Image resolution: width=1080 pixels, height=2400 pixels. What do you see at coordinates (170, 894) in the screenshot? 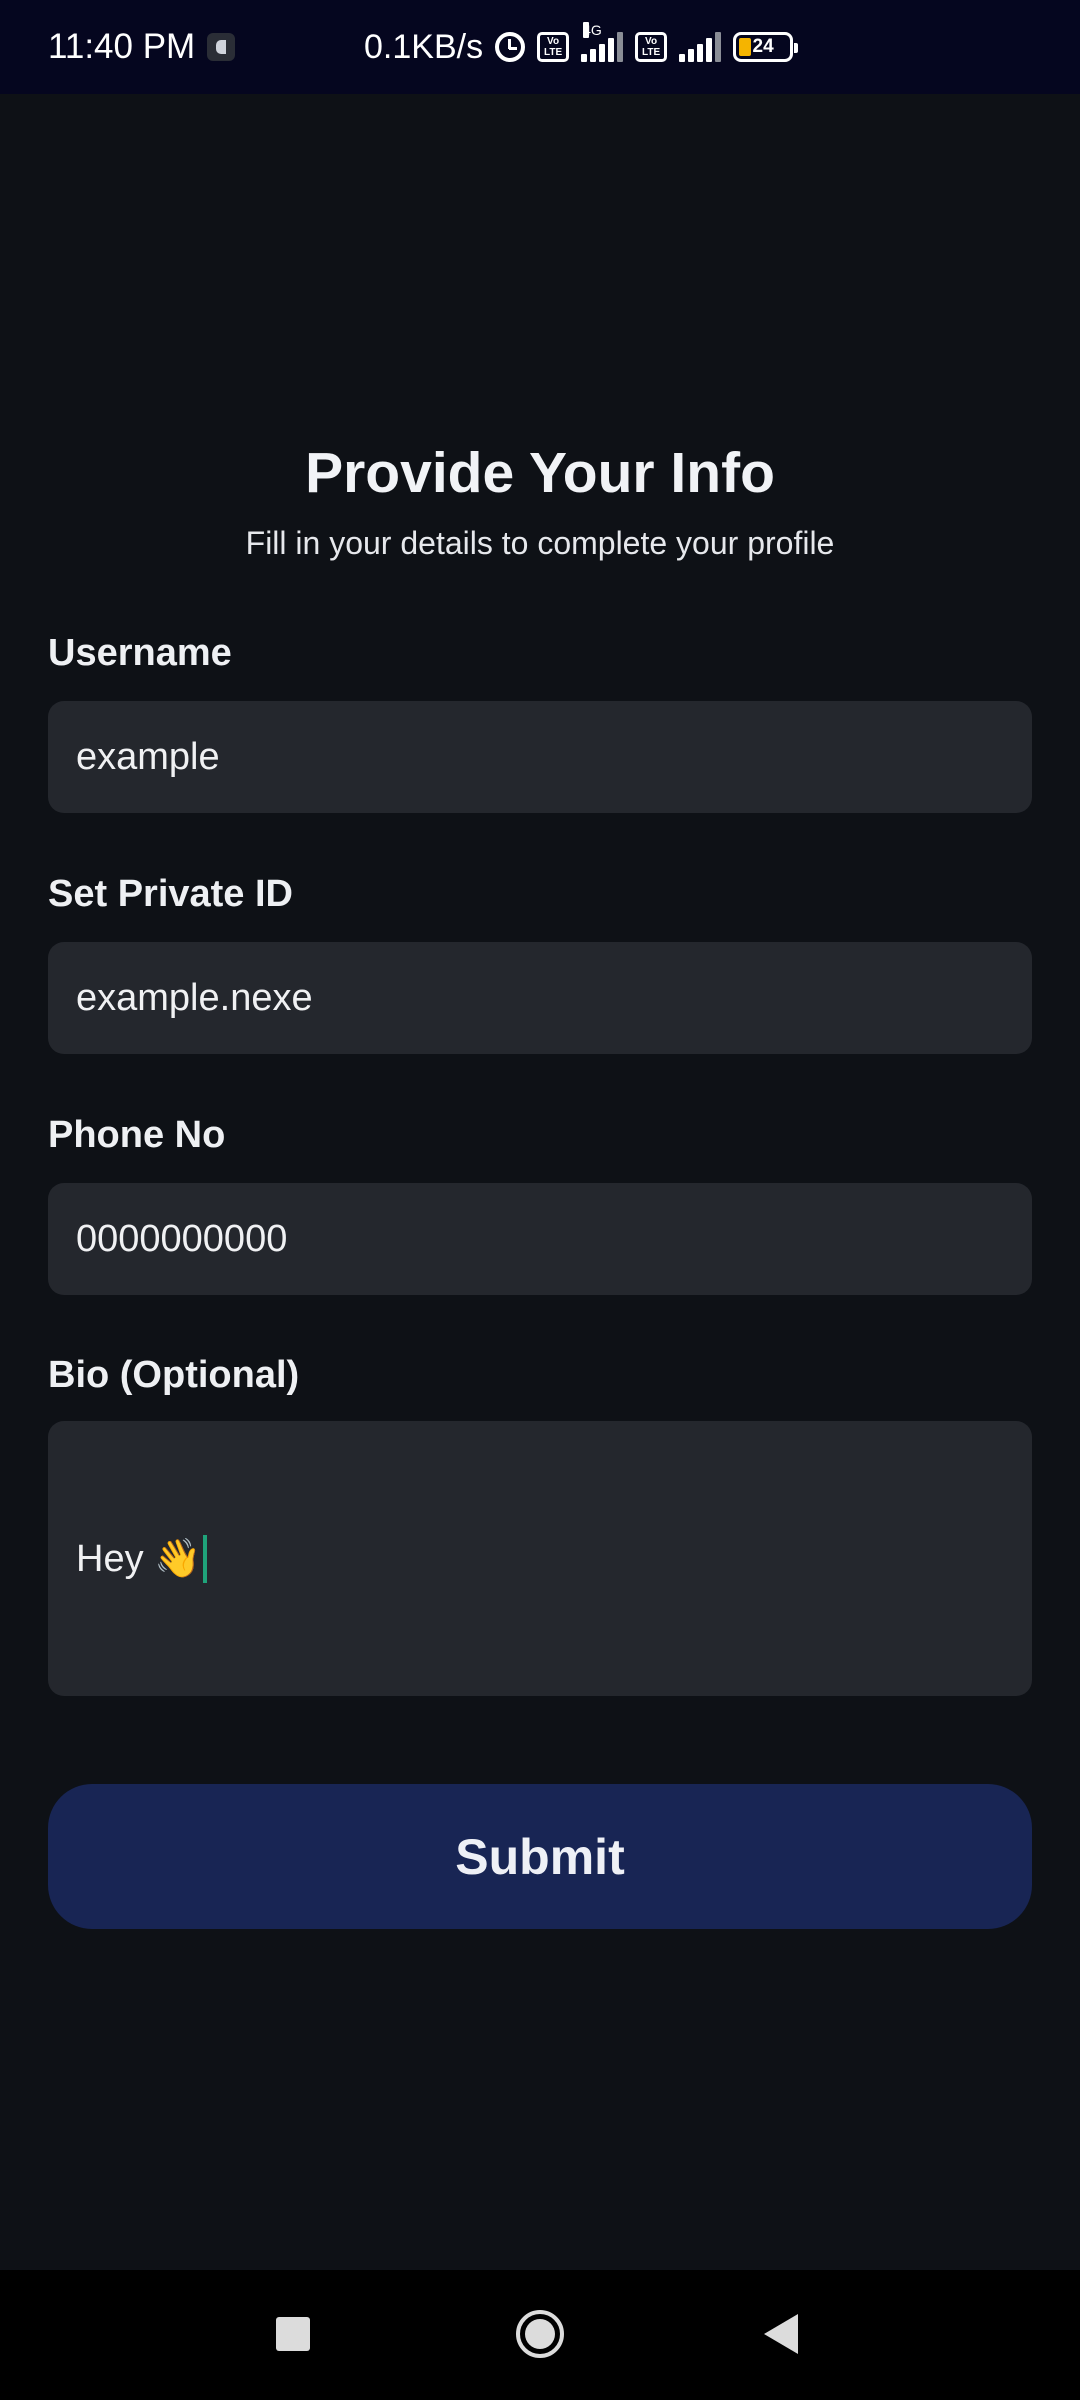
I see `private-id-label: Set Private ID` at bounding box center [170, 894].